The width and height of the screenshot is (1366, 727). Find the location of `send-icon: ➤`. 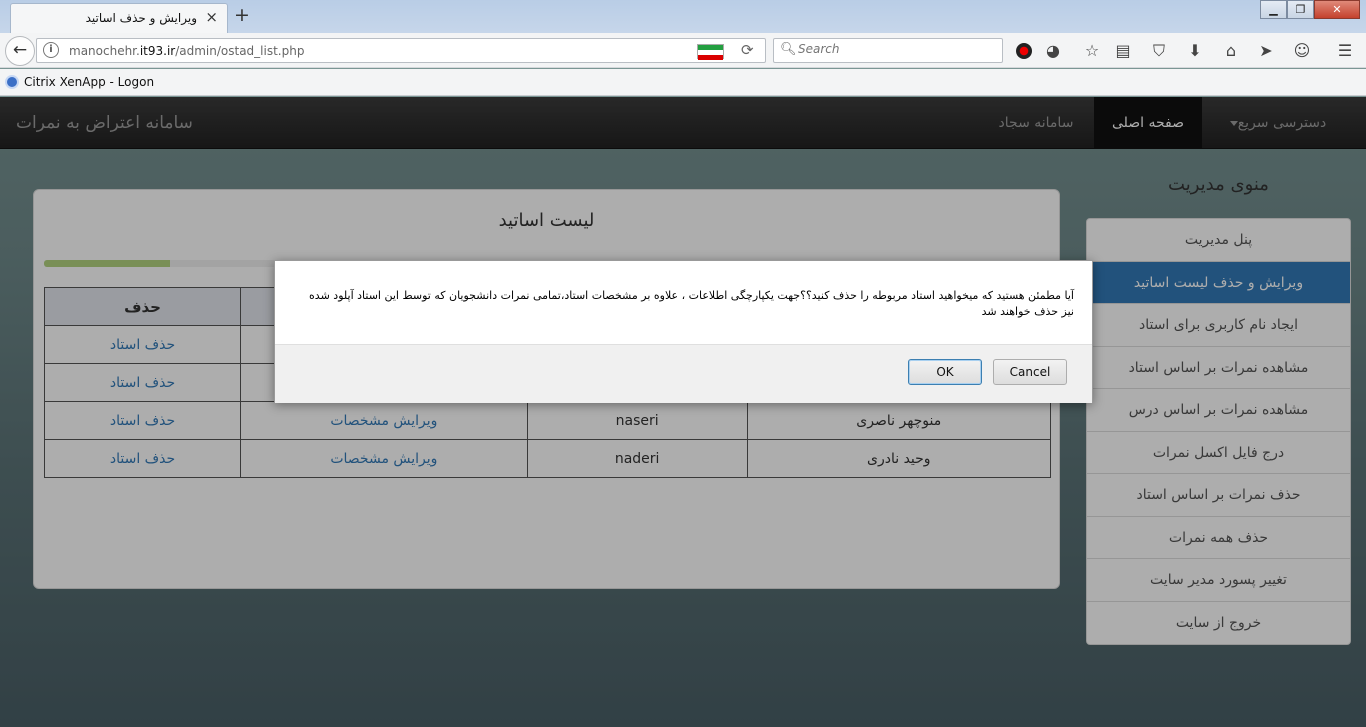

send-icon: ➤ is located at coordinates (1266, 51).